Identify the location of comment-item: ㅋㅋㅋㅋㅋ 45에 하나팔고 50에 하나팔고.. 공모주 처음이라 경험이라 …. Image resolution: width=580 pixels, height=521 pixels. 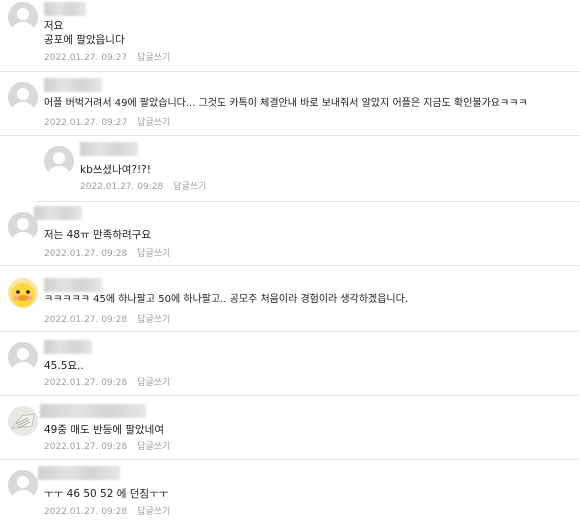
(290, 299).